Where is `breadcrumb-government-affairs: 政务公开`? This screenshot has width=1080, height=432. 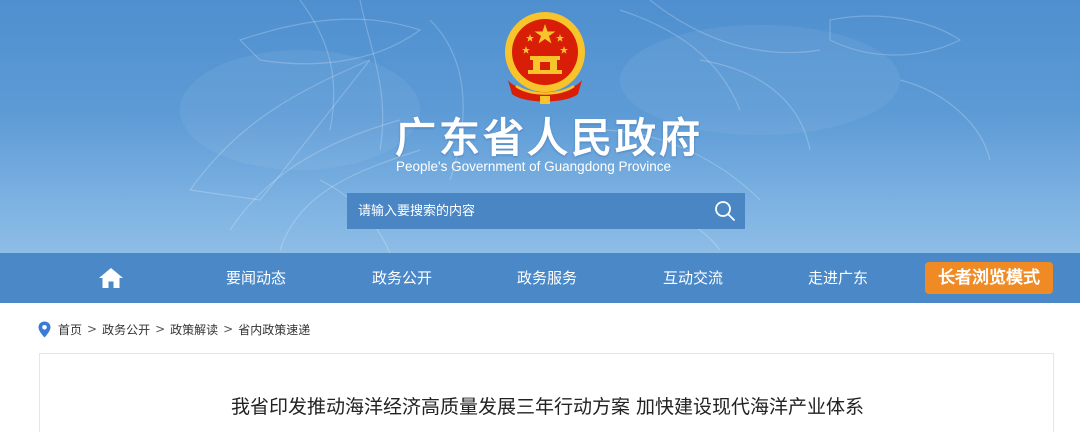
breadcrumb-government-affairs: 政务公开 is located at coordinates (126, 329).